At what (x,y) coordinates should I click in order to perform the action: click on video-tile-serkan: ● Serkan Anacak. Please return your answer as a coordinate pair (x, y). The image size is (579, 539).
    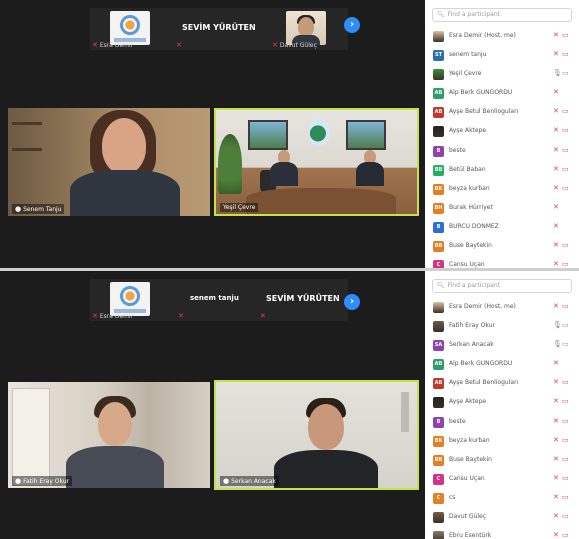
    Looking at the image, I should click on (316, 435).